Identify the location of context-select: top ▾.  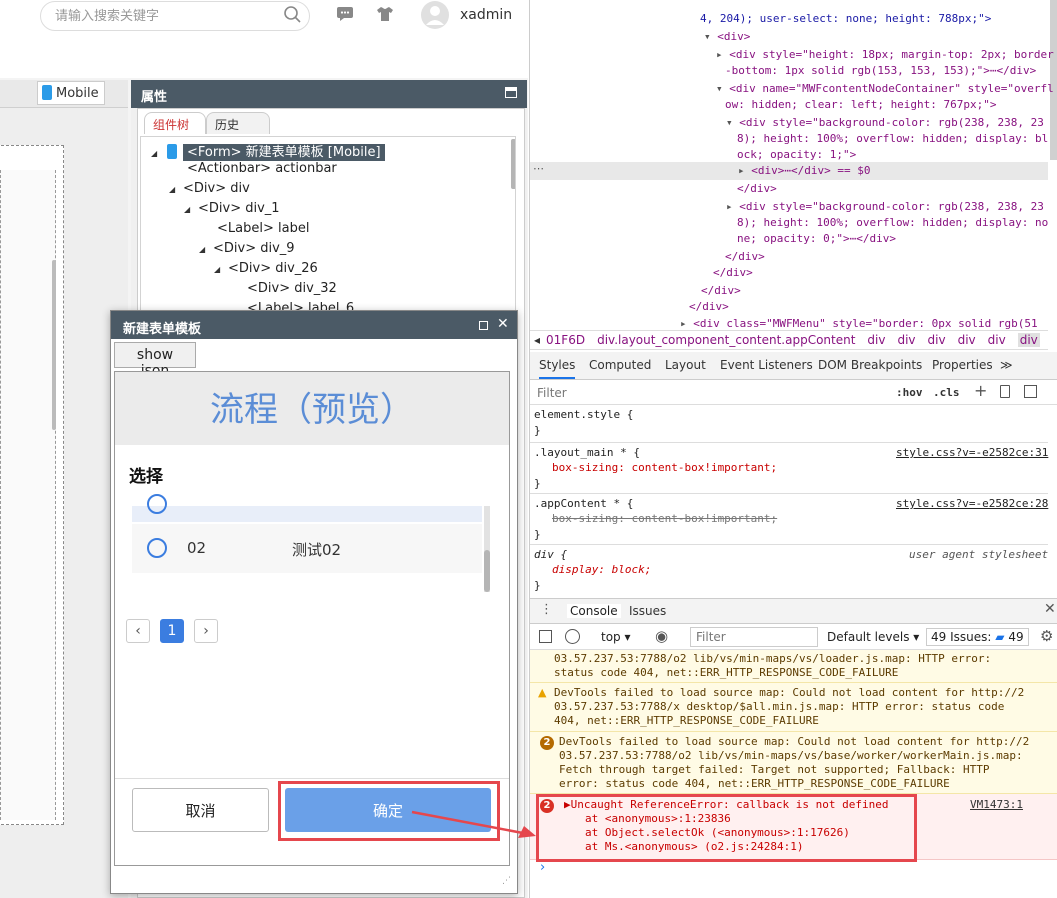
(616, 637).